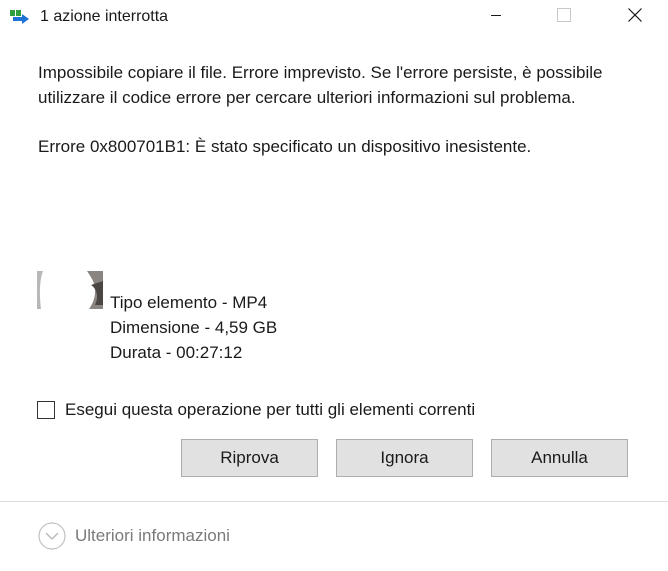 The image size is (668, 571). What do you see at coordinates (46, 410) in the screenshot?
I see `apply-to-all-checkbox` at bounding box center [46, 410].